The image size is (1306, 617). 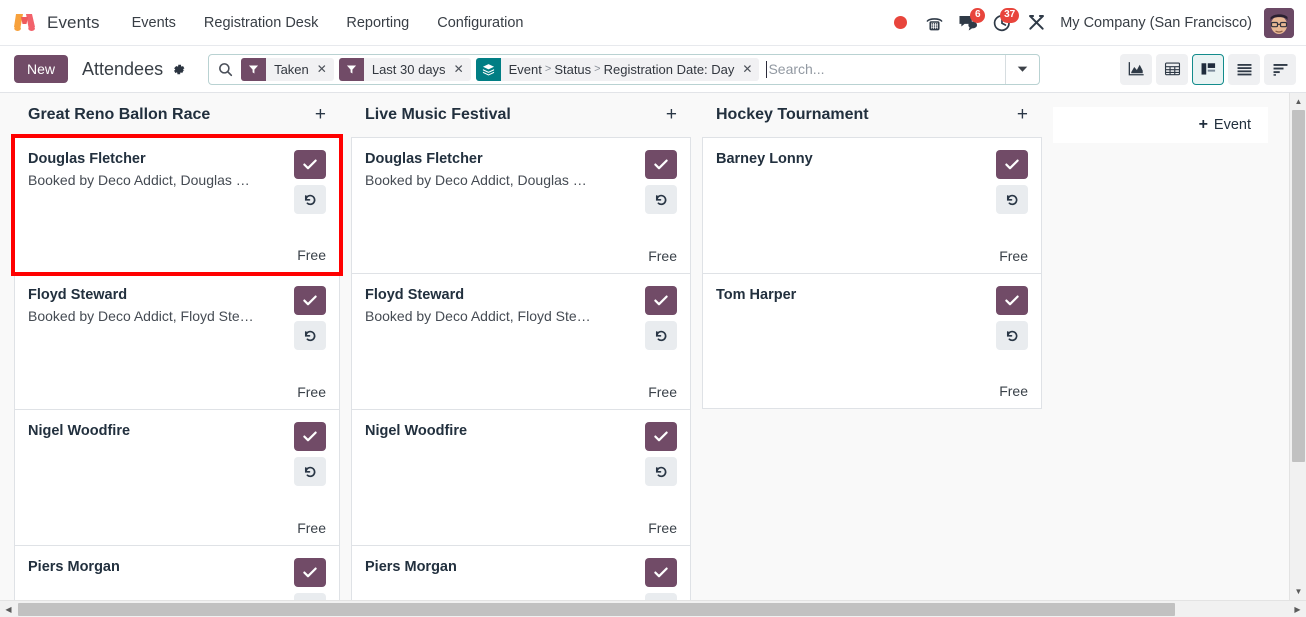 I want to click on menu-item-events: Events, so click(x=154, y=23).